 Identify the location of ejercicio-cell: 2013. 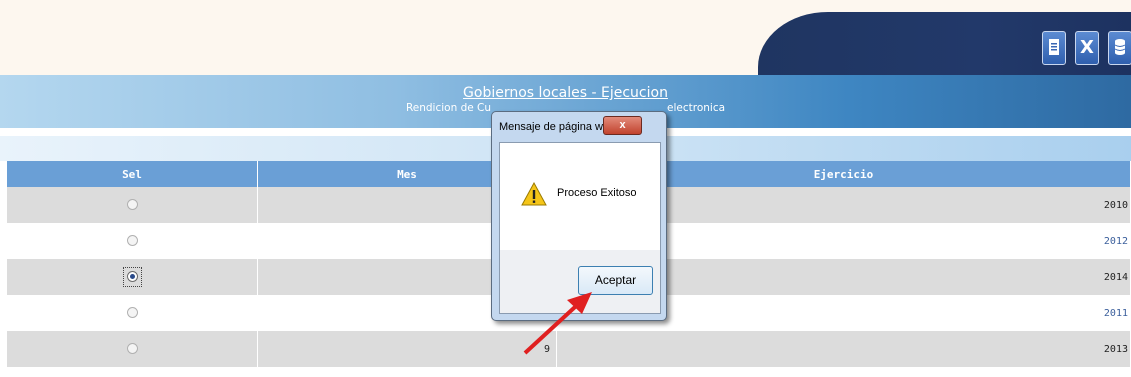
(843, 349).